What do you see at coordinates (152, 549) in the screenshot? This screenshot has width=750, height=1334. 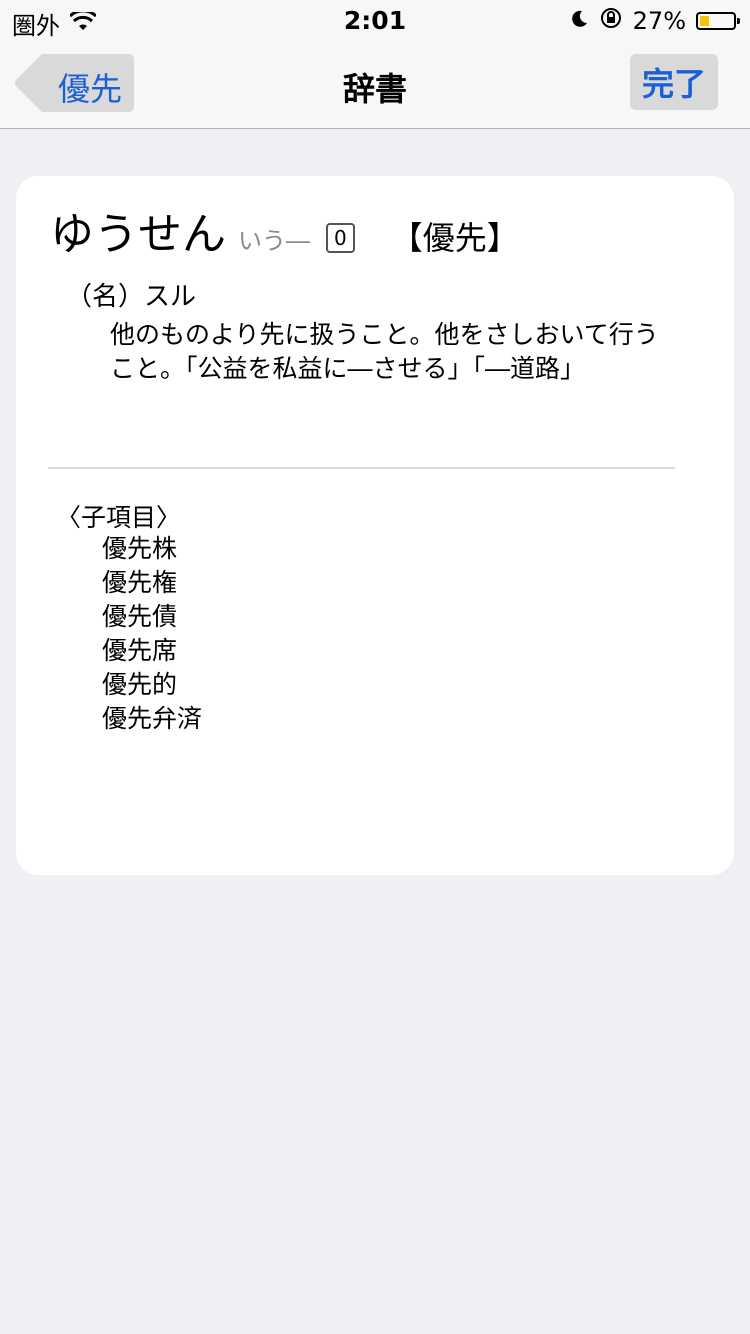 I see `sub-item: 優先株` at bounding box center [152, 549].